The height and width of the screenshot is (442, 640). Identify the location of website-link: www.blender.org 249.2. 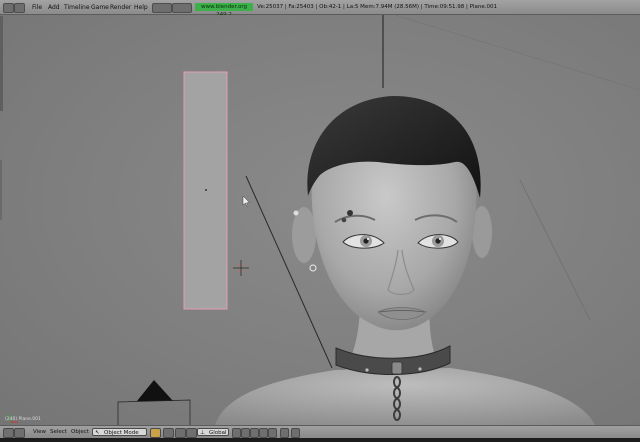
(224, 10).